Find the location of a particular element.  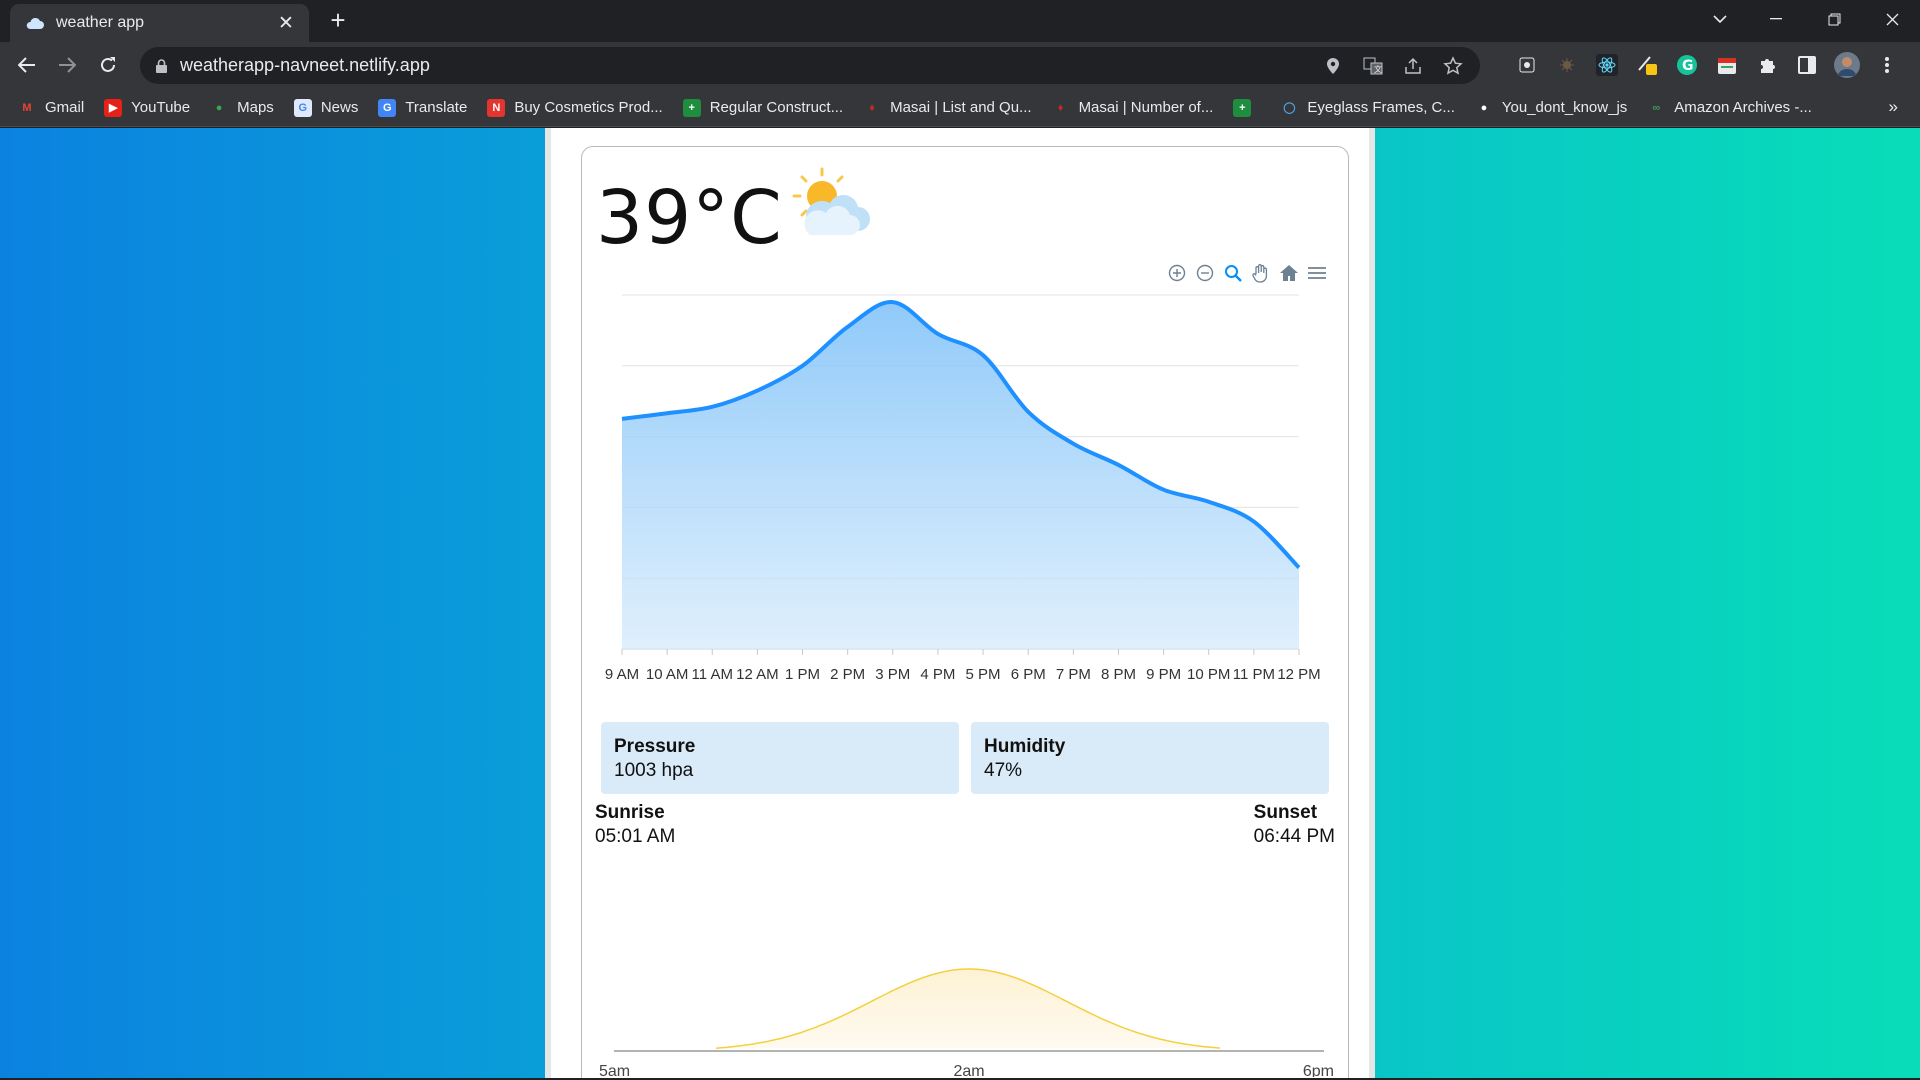

x-tick-label: 8 PM is located at coordinates (1118, 674).